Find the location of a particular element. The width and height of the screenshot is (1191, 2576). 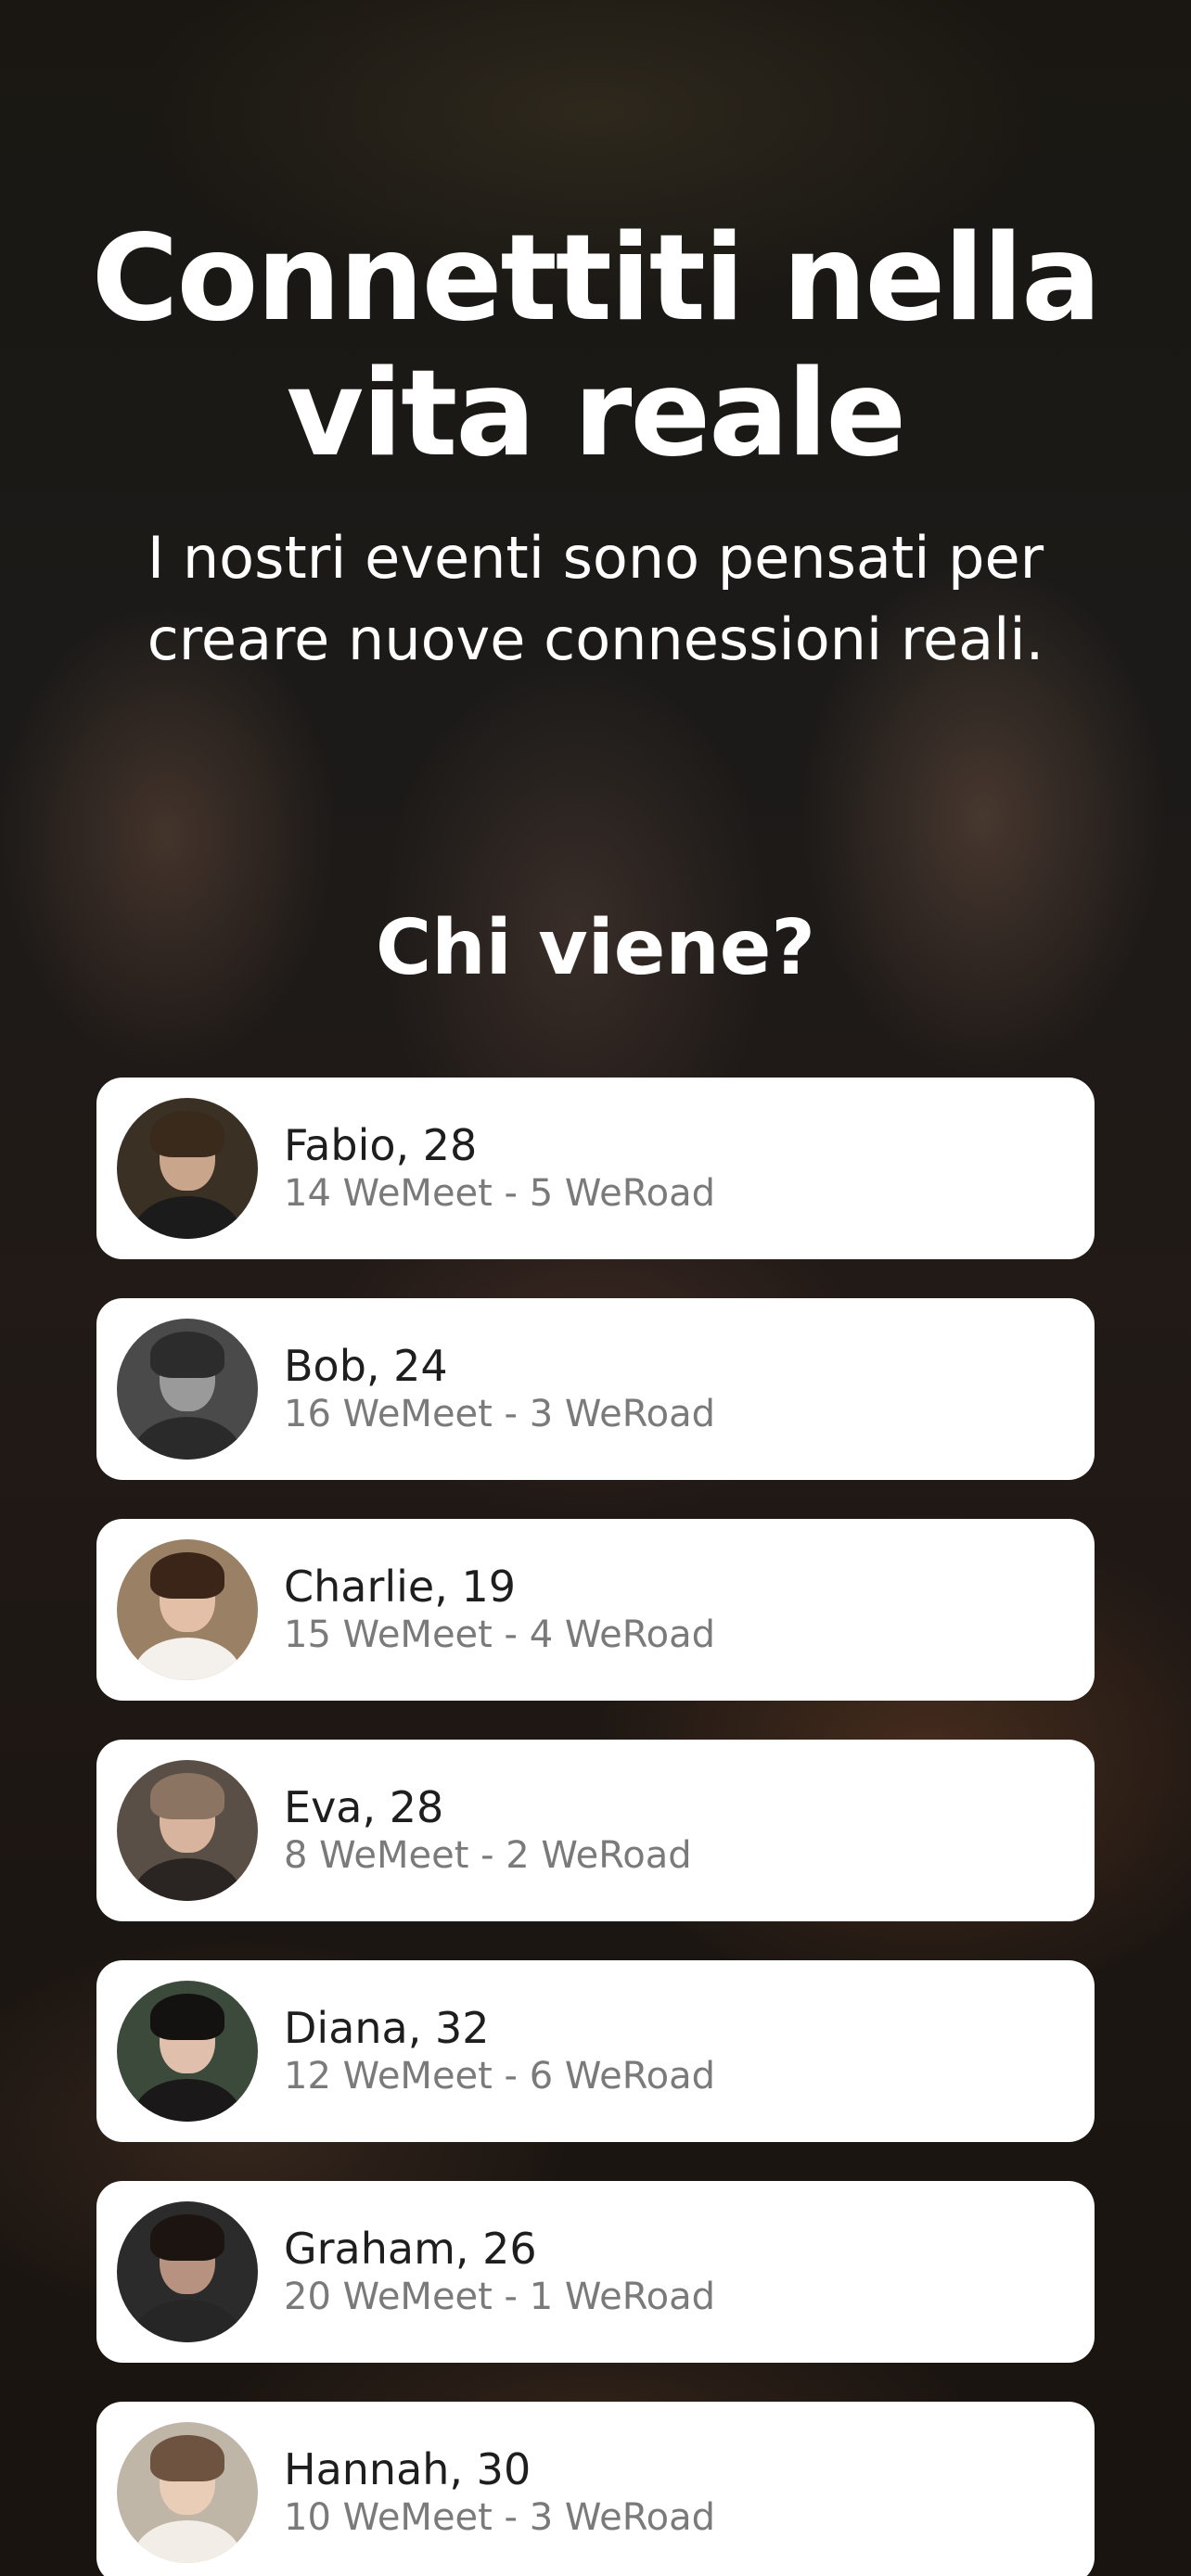

attendee-name: Eva, 28 is located at coordinates (364, 1807).